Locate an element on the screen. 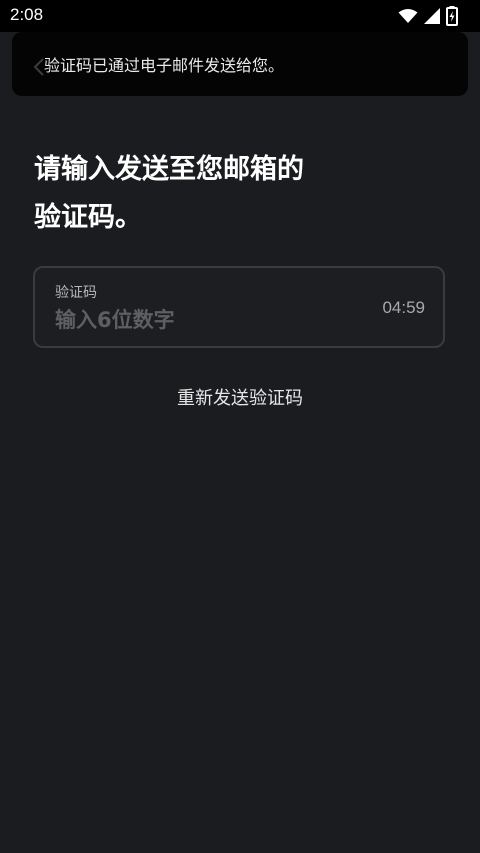 Image resolution: width=480 pixels, height=853 pixels. status-bar: 2:08 is located at coordinates (240, 16).